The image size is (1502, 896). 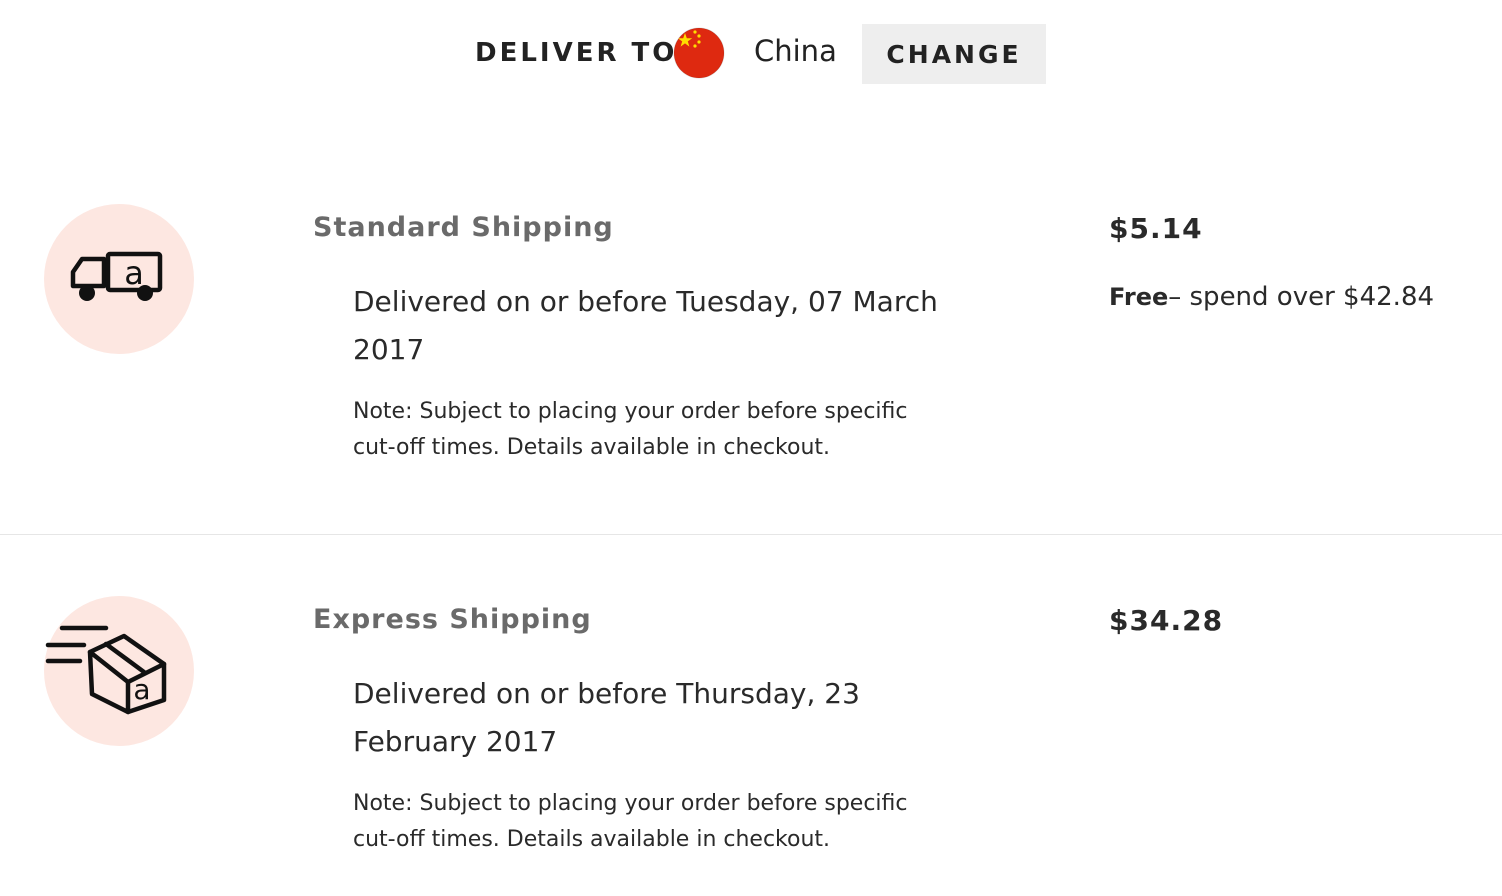 I want to click on shipping-price: $34.28, so click(x=1166, y=620).